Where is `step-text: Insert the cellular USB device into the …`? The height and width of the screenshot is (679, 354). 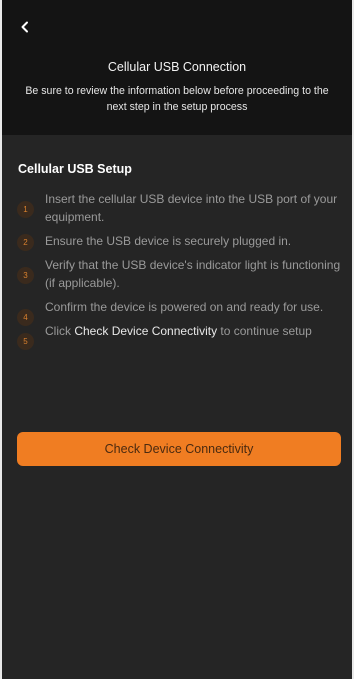
step-text: Insert the cellular USB device into the … is located at coordinates (191, 208).